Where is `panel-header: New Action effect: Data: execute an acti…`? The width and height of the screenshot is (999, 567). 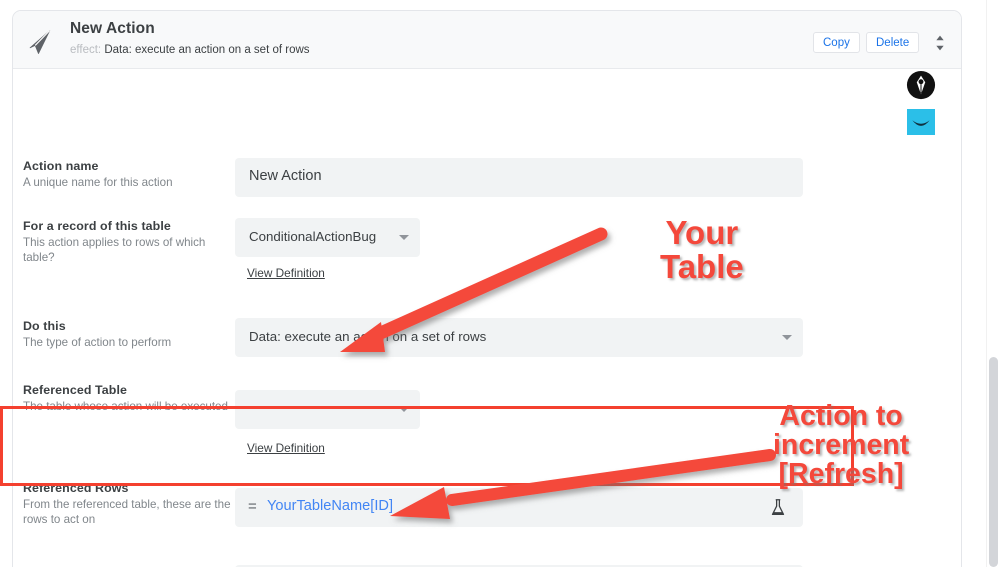
panel-header: New Action effect: Data: execute an acti… is located at coordinates (487, 40).